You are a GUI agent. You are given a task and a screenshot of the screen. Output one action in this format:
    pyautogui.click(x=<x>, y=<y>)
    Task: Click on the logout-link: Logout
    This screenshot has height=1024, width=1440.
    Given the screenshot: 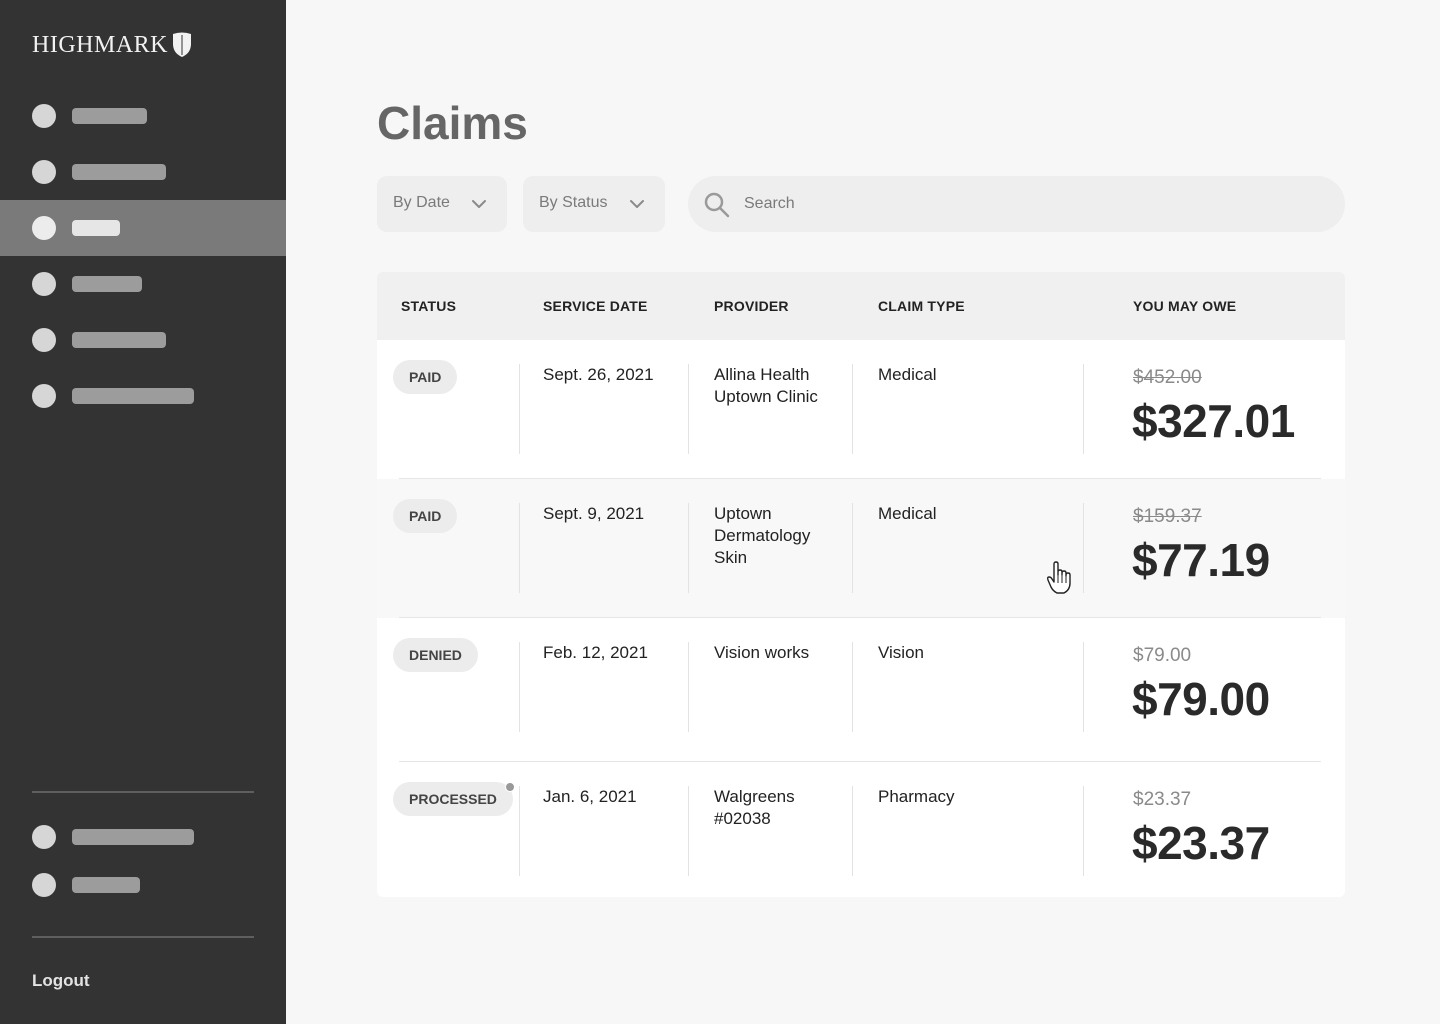 What is the action you would take?
    pyautogui.click(x=61, y=981)
    